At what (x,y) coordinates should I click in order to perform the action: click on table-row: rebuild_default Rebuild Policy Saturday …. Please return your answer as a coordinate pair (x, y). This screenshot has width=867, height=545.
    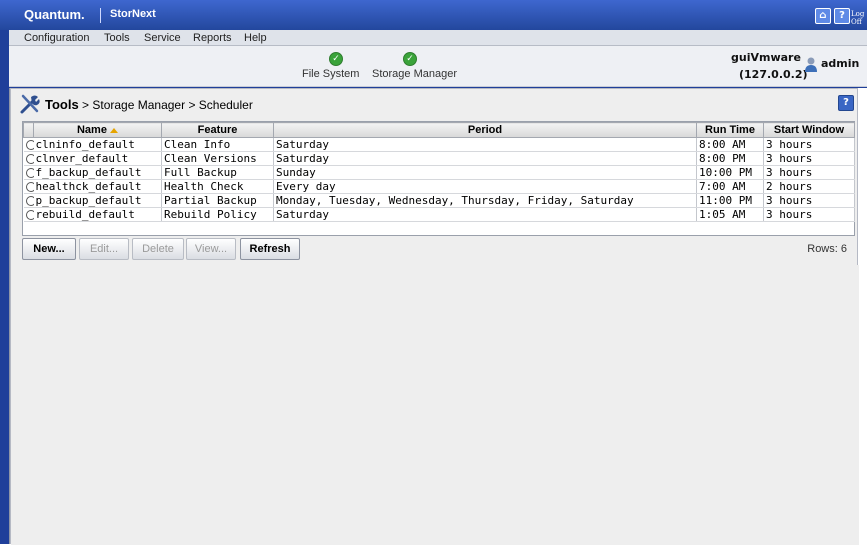
    Looking at the image, I should click on (439, 214).